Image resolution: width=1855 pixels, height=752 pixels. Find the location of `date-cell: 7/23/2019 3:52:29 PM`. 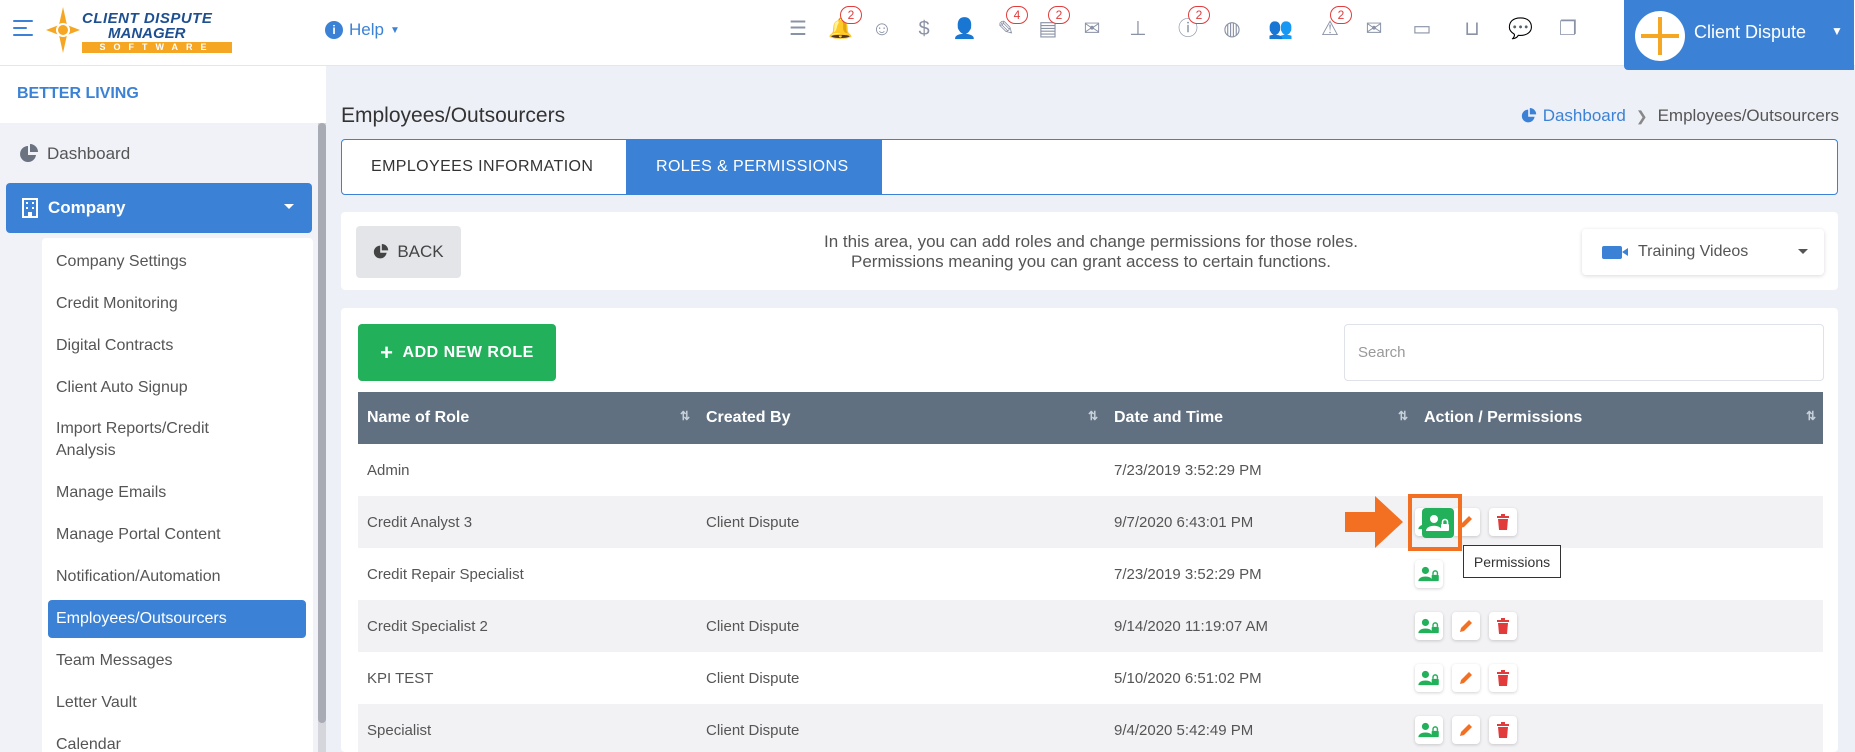

date-cell: 7/23/2019 3:52:29 PM is located at coordinates (1188, 574).